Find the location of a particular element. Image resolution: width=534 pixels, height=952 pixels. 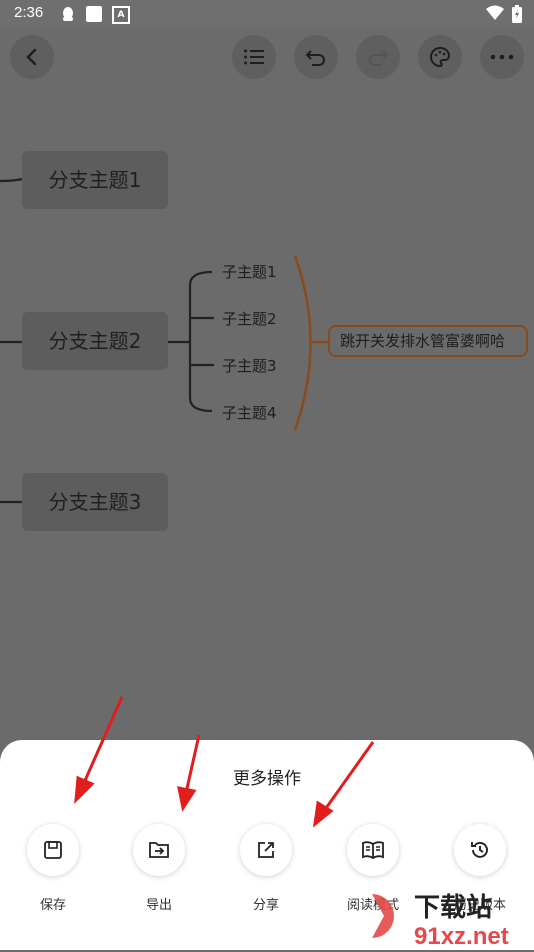

redo-button is located at coordinates (378, 57).